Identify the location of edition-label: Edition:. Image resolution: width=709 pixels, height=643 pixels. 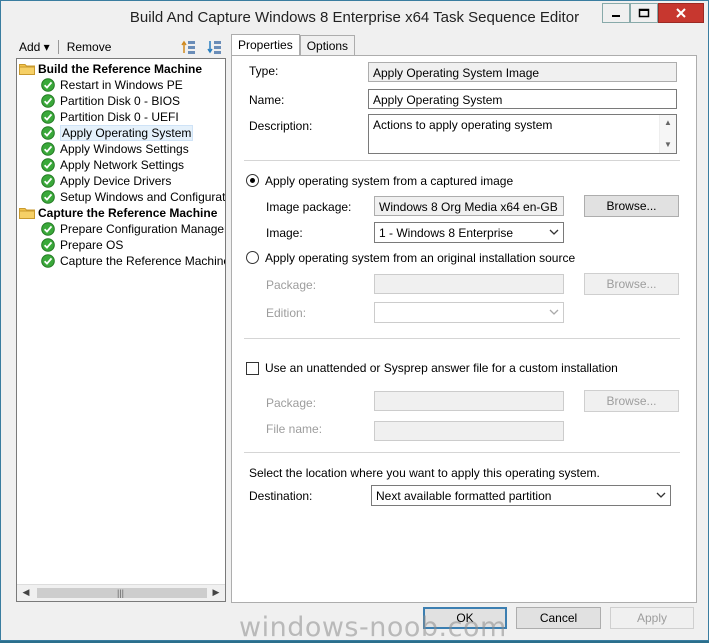
(286, 313).